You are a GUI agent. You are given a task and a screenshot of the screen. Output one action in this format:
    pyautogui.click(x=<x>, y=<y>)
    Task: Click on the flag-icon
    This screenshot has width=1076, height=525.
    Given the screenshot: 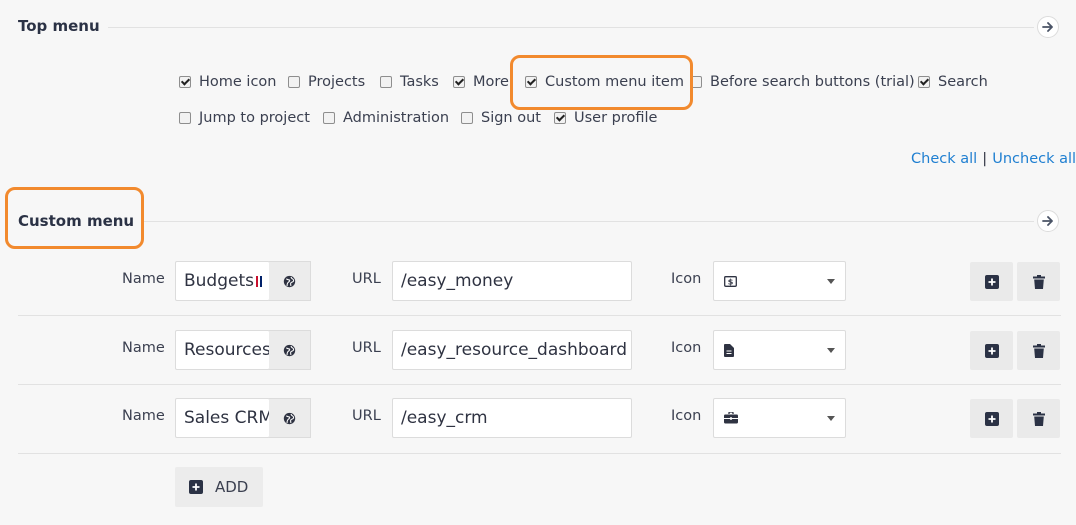 What is the action you would take?
    pyautogui.click(x=259, y=281)
    